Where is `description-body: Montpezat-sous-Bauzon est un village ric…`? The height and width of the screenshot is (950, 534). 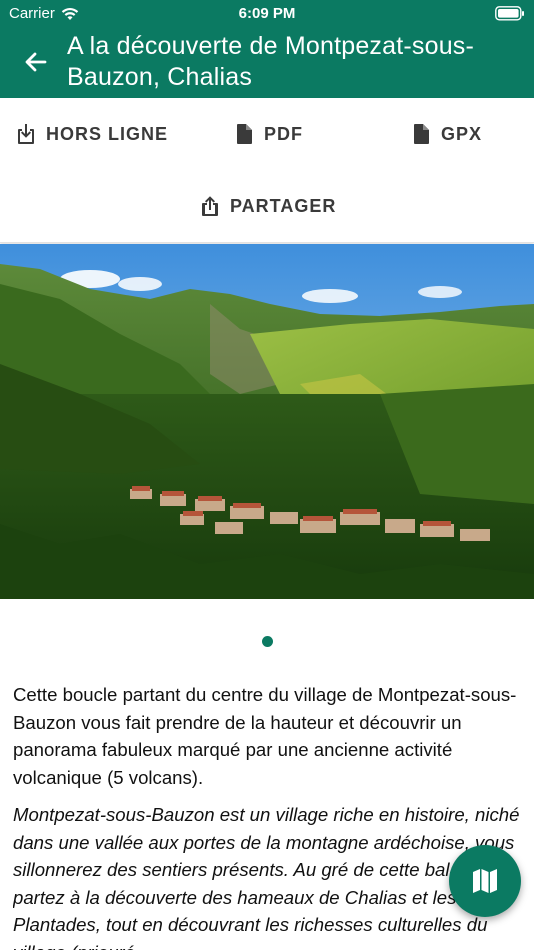
description-body: Montpezat-sous-Bauzon est un village ric… is located at coordinates (266, 877).